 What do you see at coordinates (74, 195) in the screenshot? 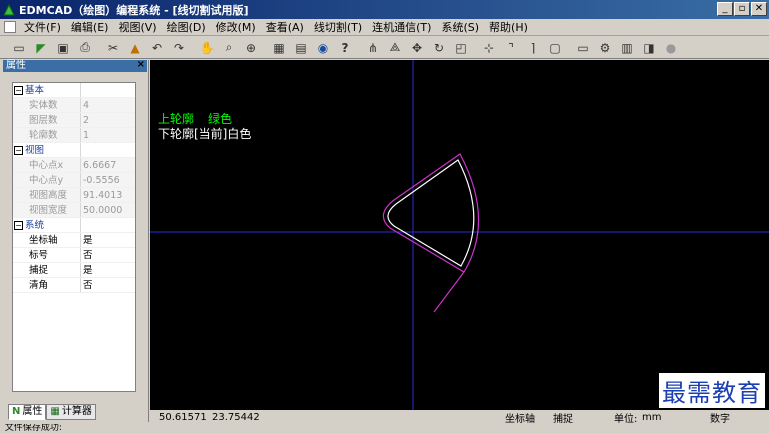
I see `property-row: 视图高度 91.4013` at bounding box center [74, 195].